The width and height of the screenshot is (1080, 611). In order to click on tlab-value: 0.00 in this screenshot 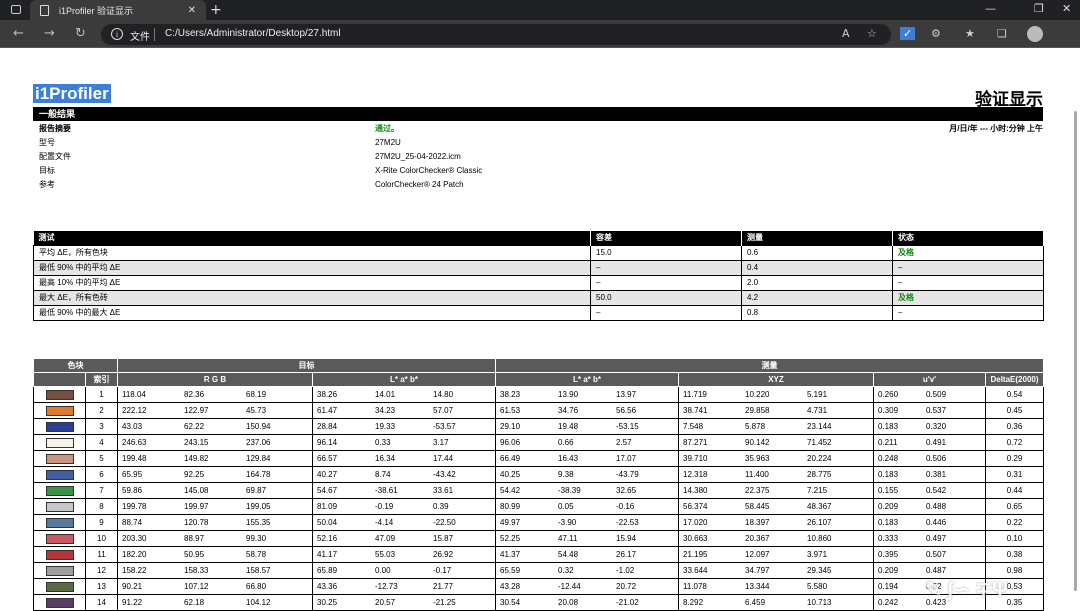, I will do `click(383, 570)`.